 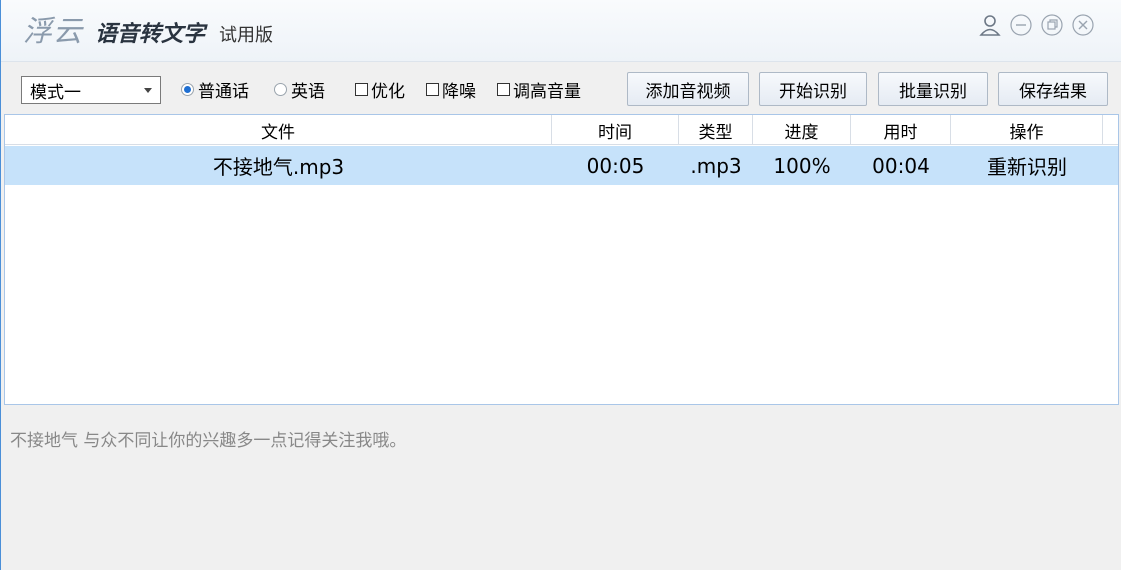 I want to click on column-header-duration: 用时, so click(x=901, y=130).